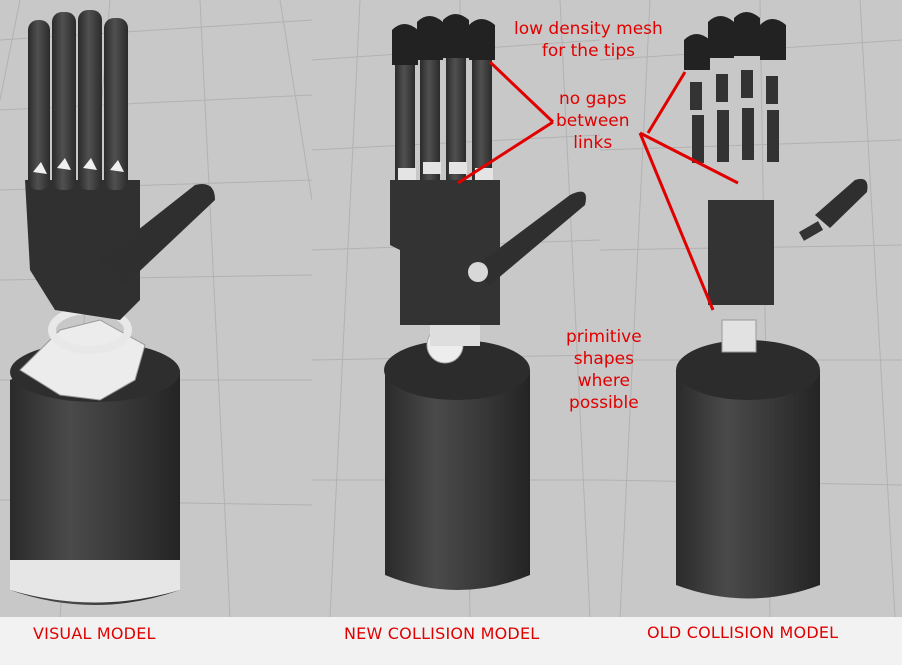  What do you see at coordinates (442, 633) in the screenshot?
I see `caption-new-collision-model: NEW COLLISION MODEL` at bounding box center [442, 633].